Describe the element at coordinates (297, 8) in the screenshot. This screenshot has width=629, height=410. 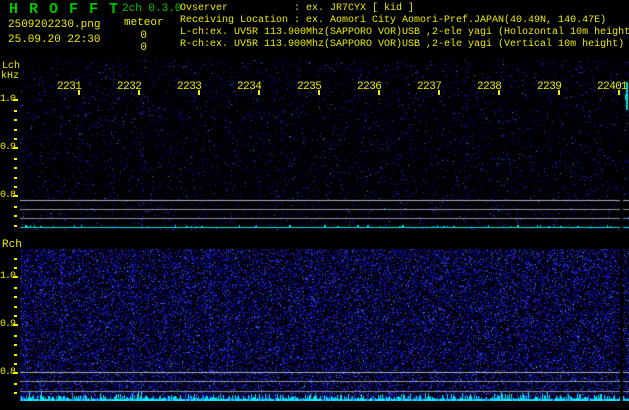
I see `observer-line: Ovserver : ex. JR7CYX [ kid ]` at that location.